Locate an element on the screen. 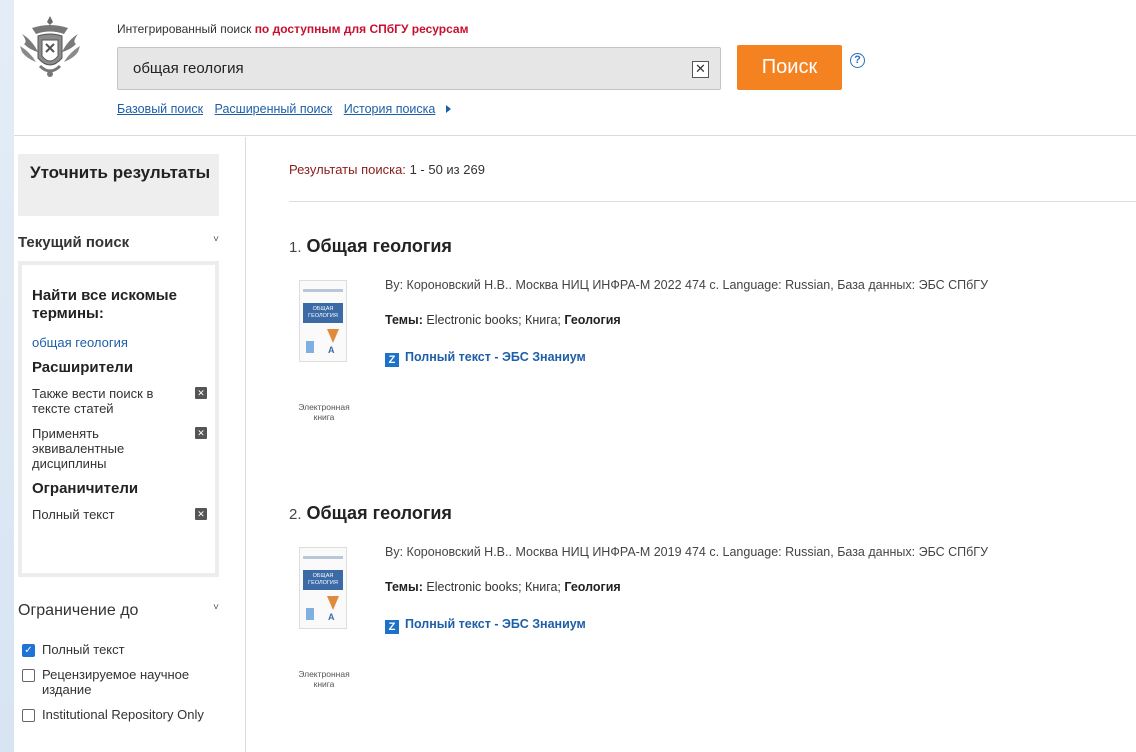 The width and height of the screenshot is (1136, 752). results-count-label: Результаты поиска: is located at coordinates (347, 169).